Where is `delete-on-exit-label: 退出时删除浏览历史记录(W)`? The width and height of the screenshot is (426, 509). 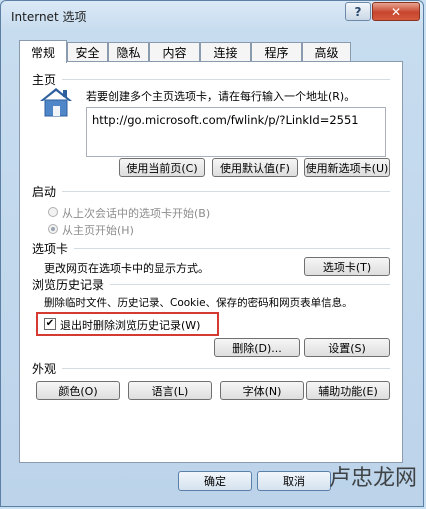 delete-on-exit-label: 退出时删除浏览历史记录(W) is located at coordinates (130, 325).